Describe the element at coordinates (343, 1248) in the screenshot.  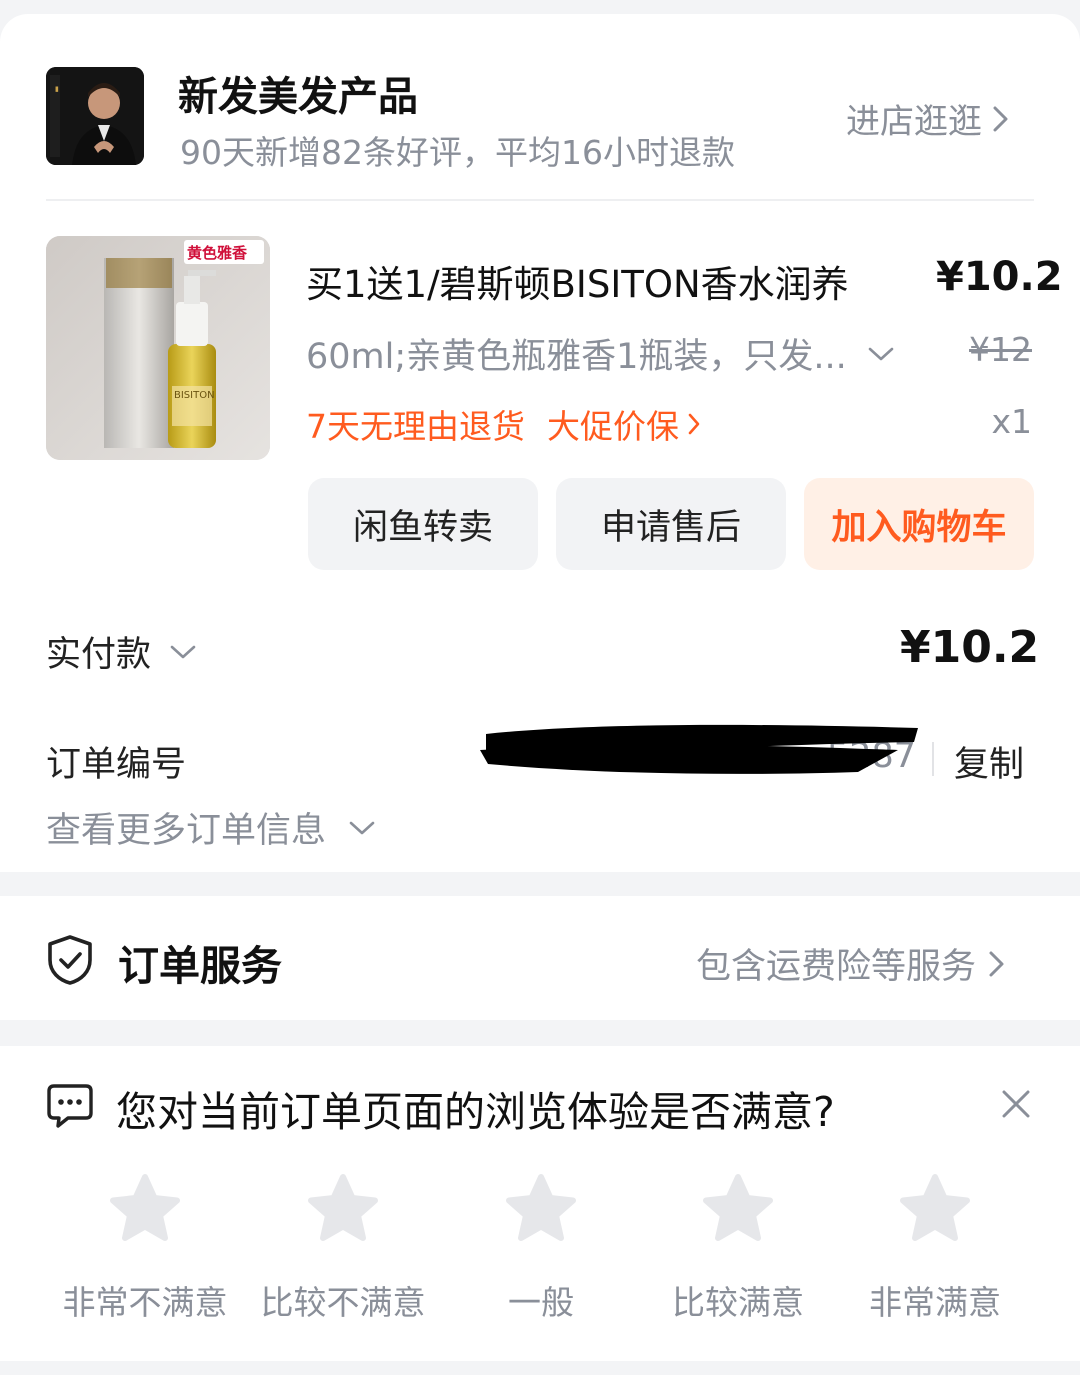
I see `rating-option-unsatisfied: 比较不满意` at that location.